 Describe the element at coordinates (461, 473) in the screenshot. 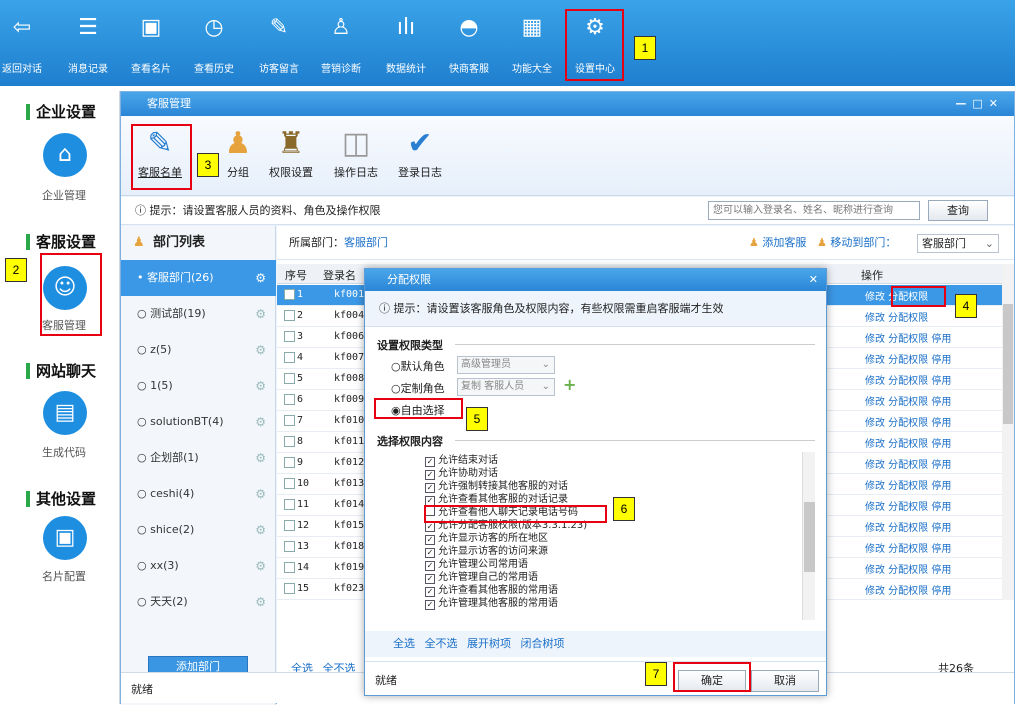

I see `permission-item: ✓ 允许协助对话` at that location.